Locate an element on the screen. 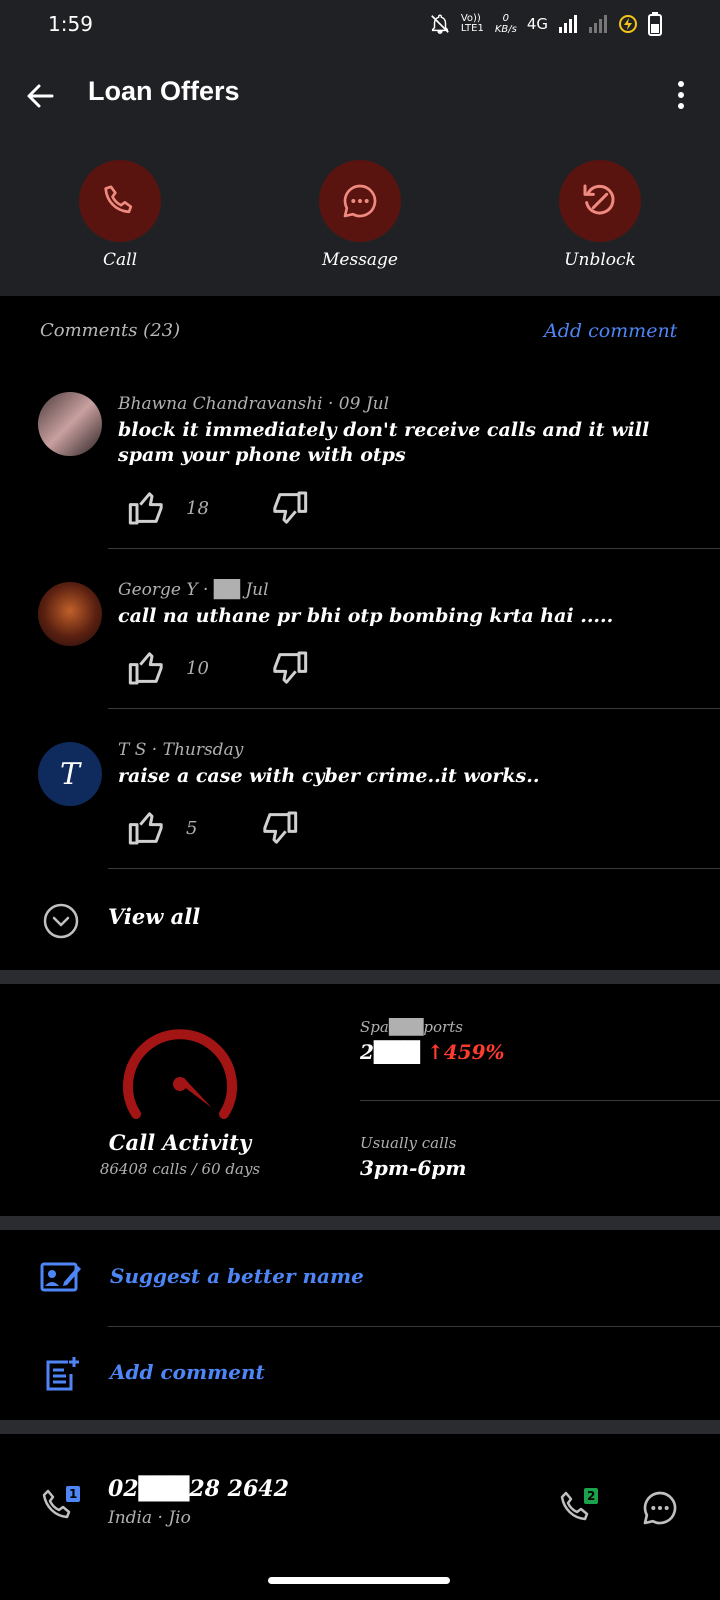 This screenshot has width=720, height=1600. unblock-button: Unblock is located at coordinates (600, 215).